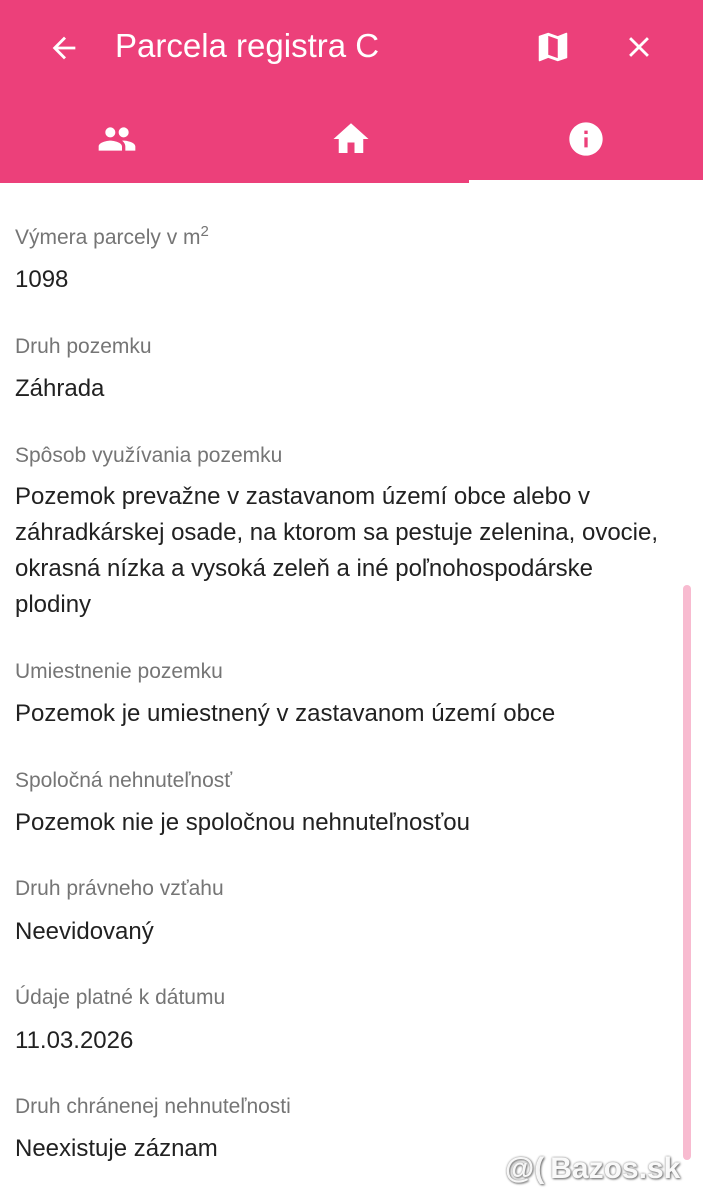 The height and width of the screenshot is (1200, 703). What do you see at coordinates (119, 888) in the screenshot?
I see `field-label-legal-relation: Druh právneho vzťahu` at bounding box center [119, 888].